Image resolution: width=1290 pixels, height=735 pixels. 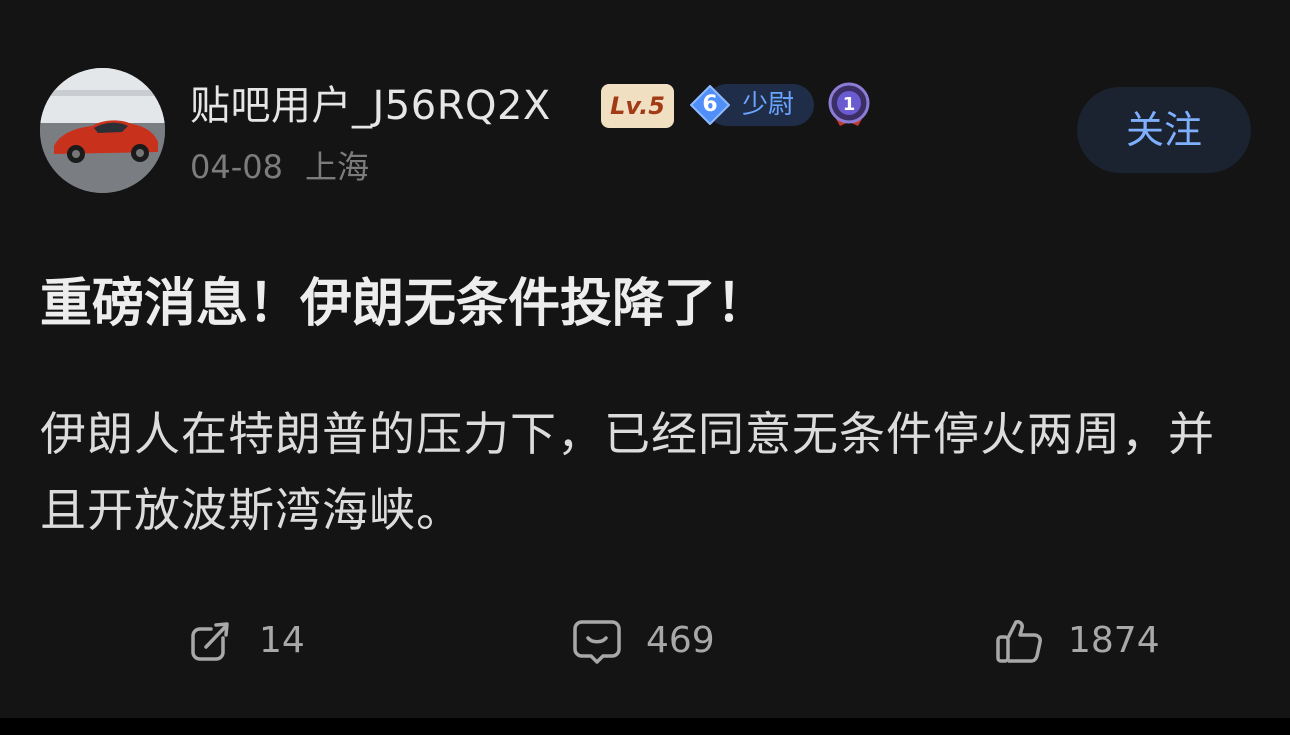 I want to click on rank-badge: 6 少尉, so click(x=750, y=105).